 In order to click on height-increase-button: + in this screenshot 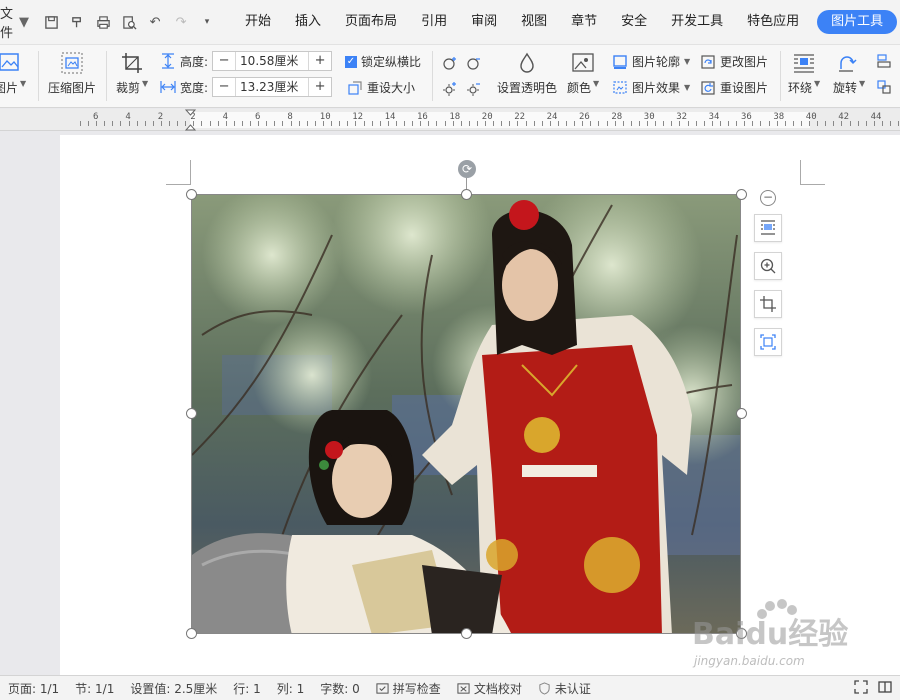, I will do `click(320, 61)`.